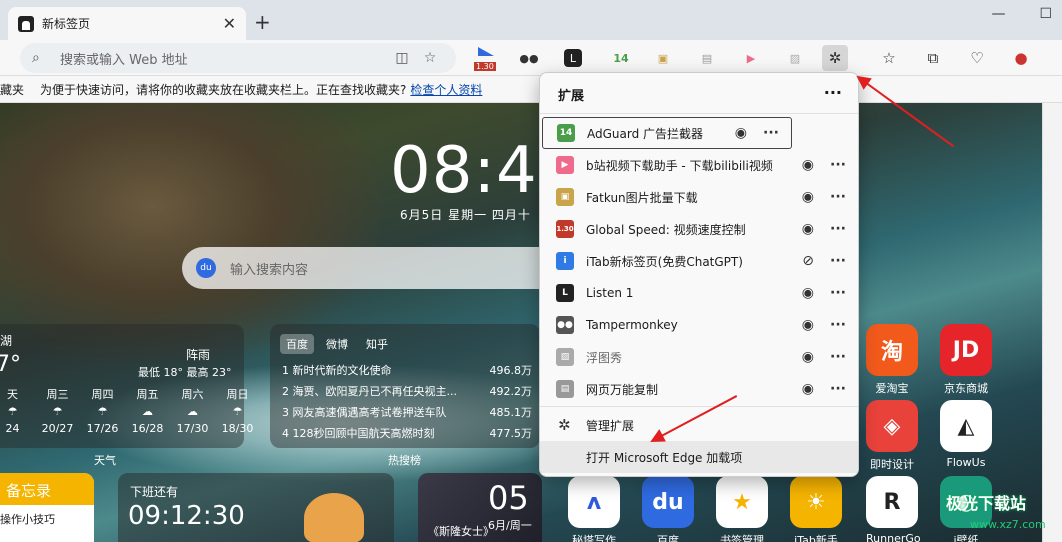 Image resolution: width=1062 pixels, height=542 pixels. I want to click on memo-title: 备忘录, so click(47, 489).